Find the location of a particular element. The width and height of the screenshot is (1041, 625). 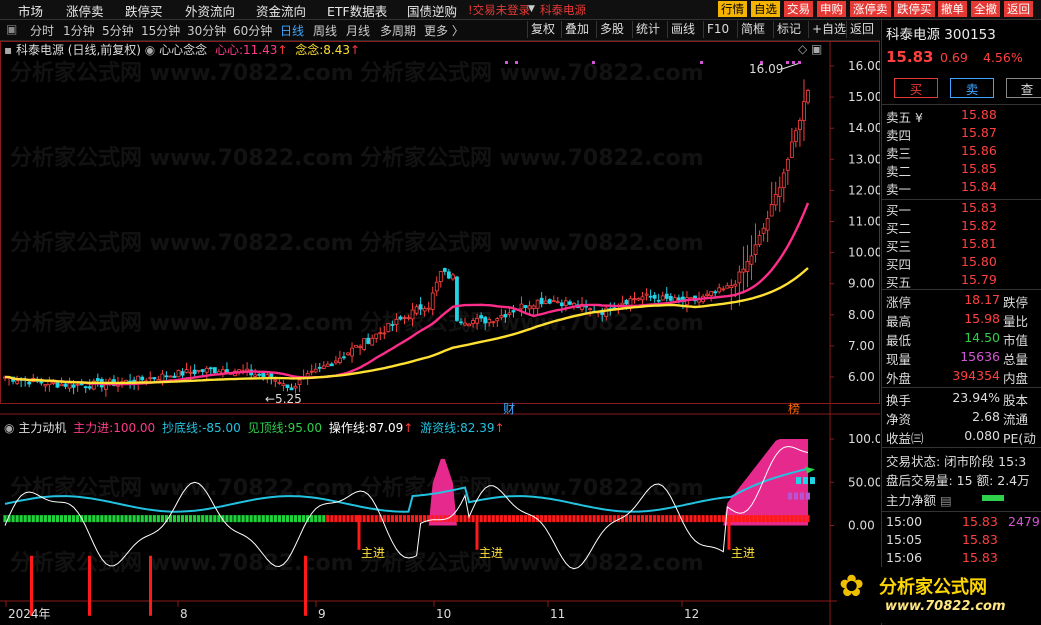

trade-button: 交易 is located at coordinates (798, 9).